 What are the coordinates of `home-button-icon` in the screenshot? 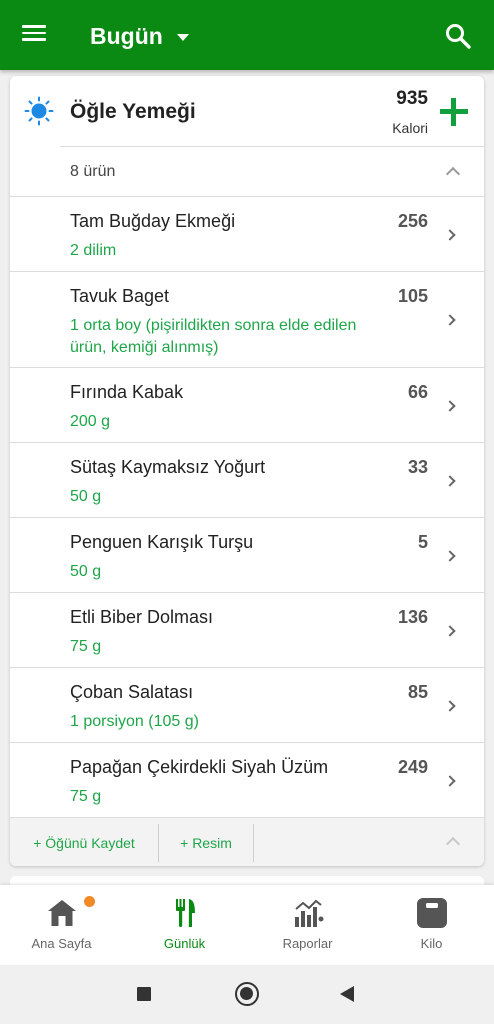 It's located at (247, 994).